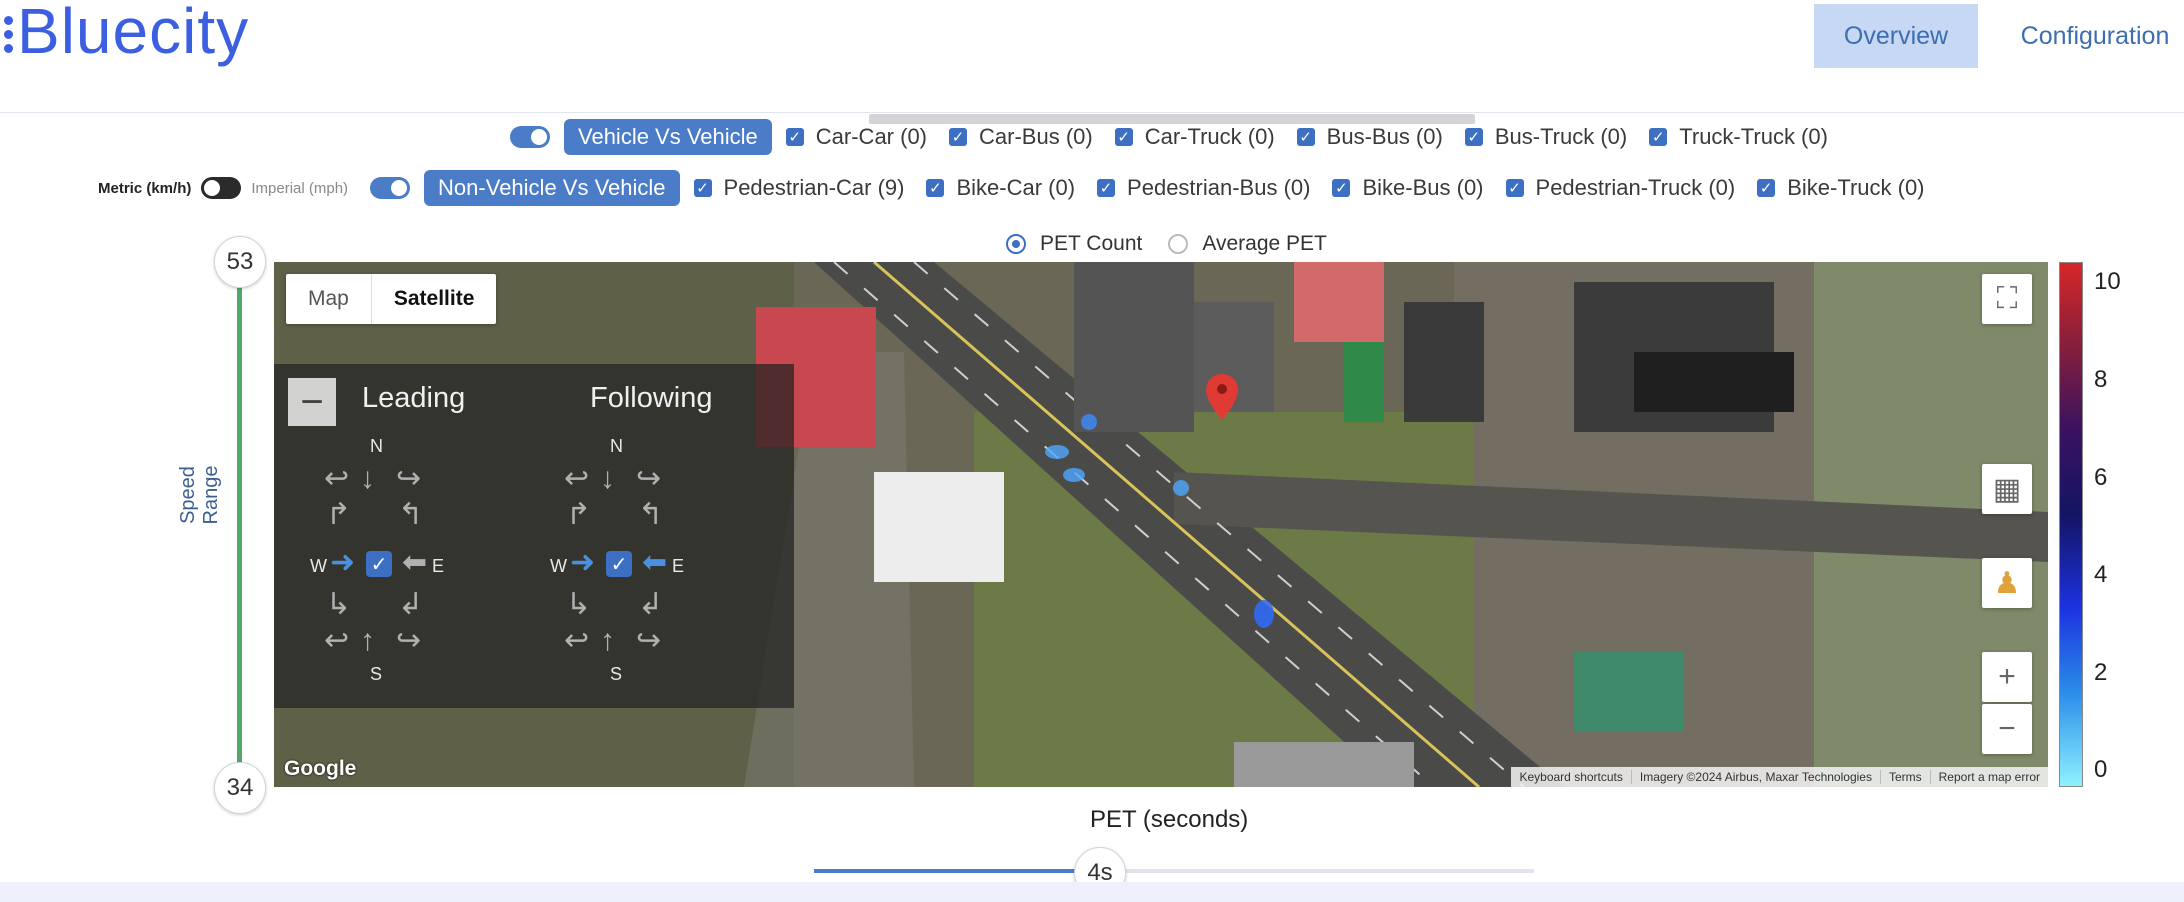 The image size is (2184, 902). What do you see at coordinates (2107, 281) in the screenshot?
I see `legend-tick: 10` at bounding box center [2107, 281].